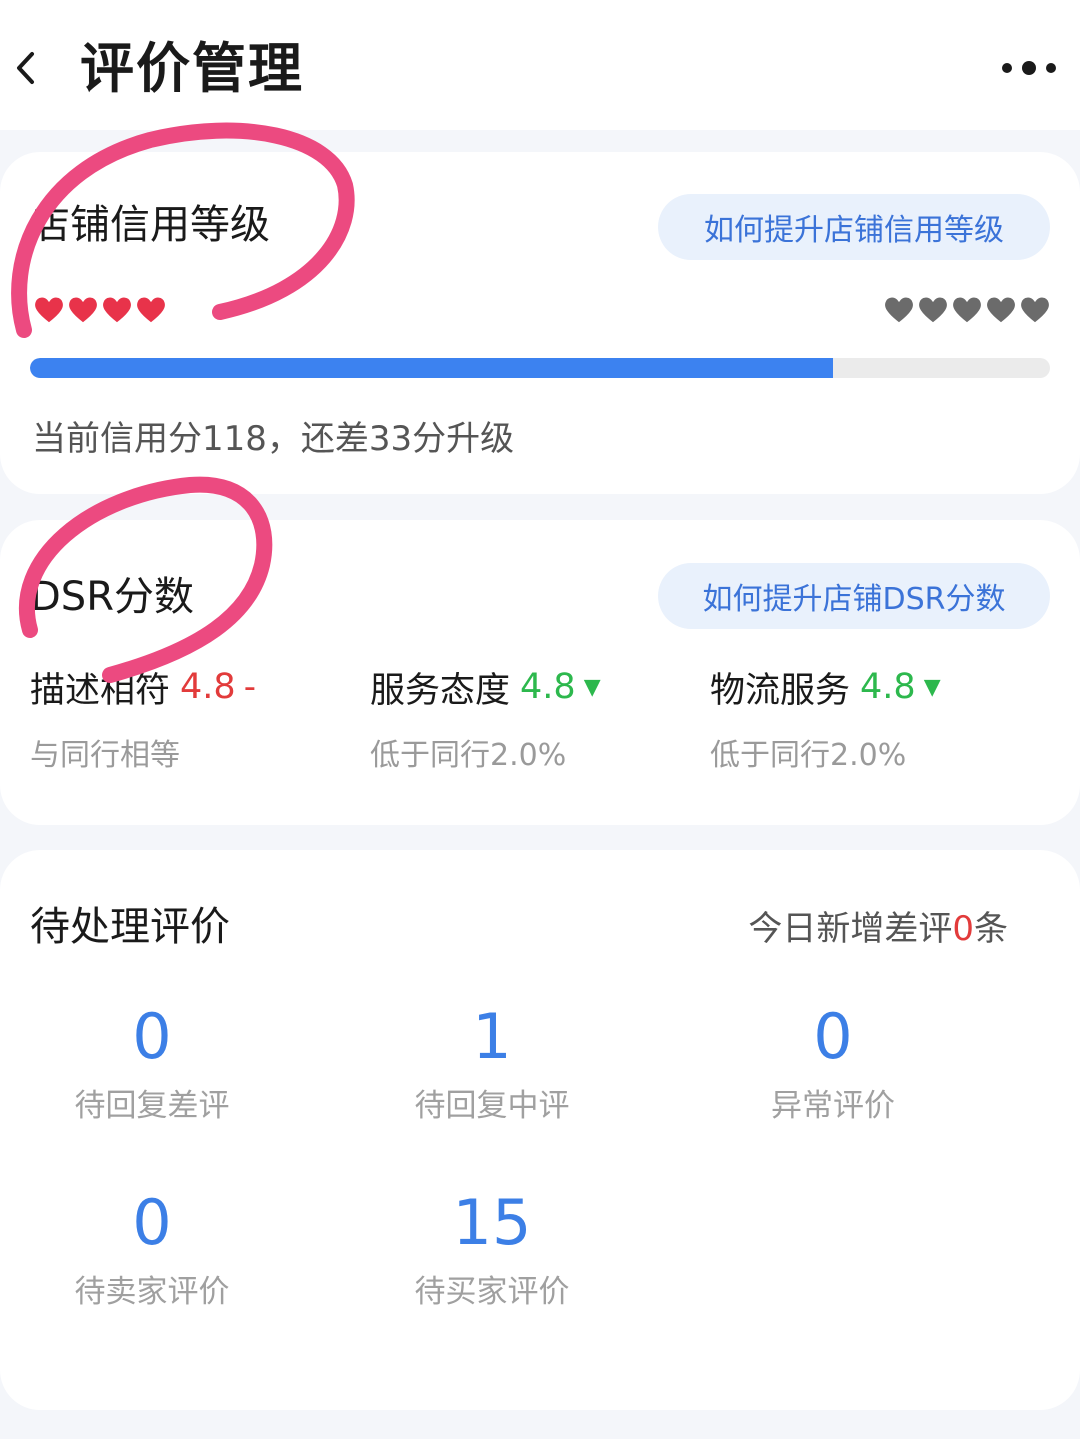 This screenshot has height=1439, width=1080. I want to click on credit-summary: 当前信用分118，还差33分升级, so click(273, 439).